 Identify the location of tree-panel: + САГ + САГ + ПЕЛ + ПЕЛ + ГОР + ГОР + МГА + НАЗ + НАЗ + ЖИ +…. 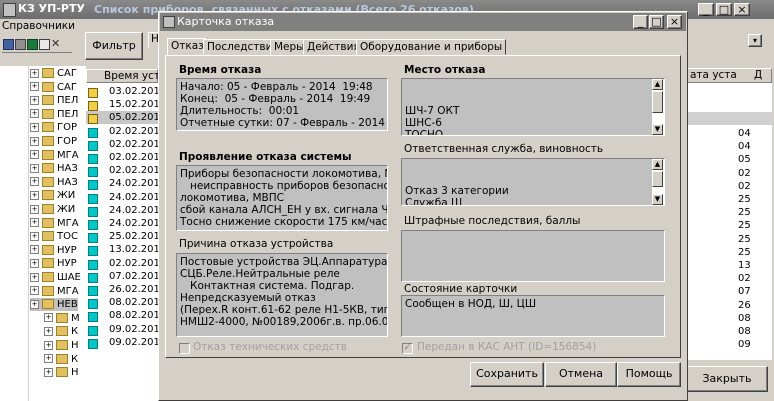
(57, 233).